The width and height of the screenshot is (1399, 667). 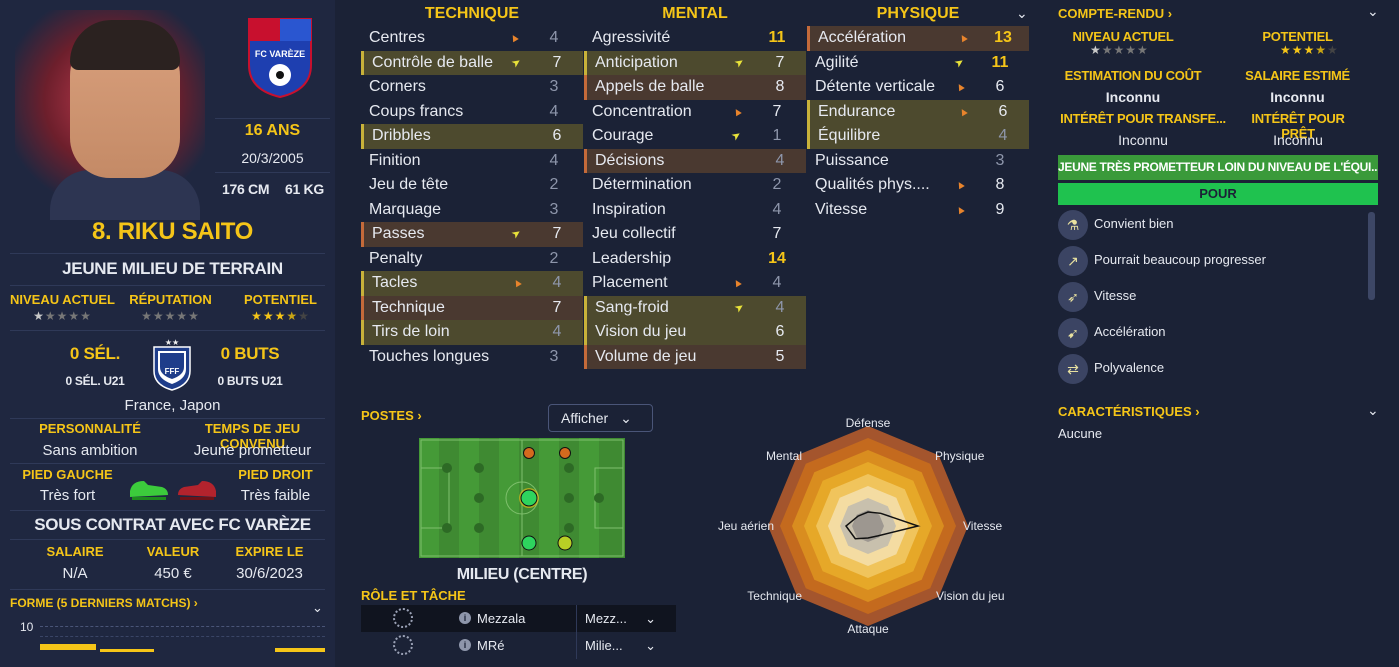 I want to click on attribute-row: Vision du jeu 6, so click(x=695, y=332).